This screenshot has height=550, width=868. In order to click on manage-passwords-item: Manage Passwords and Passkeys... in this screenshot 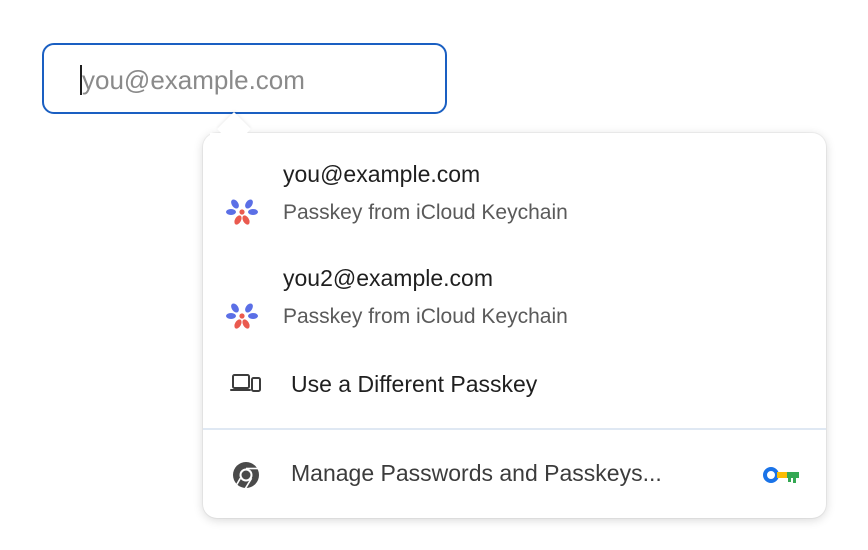, I will do `click(514, 475)`.